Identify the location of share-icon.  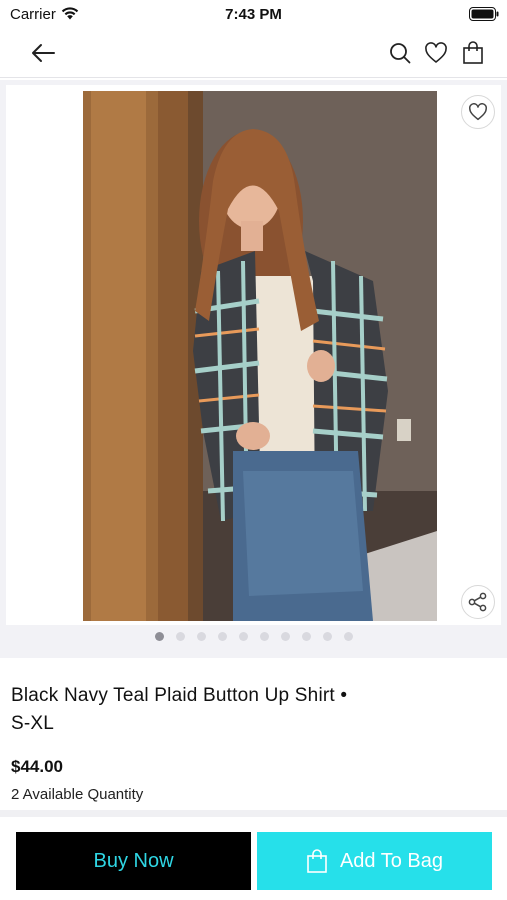
(477, 602).